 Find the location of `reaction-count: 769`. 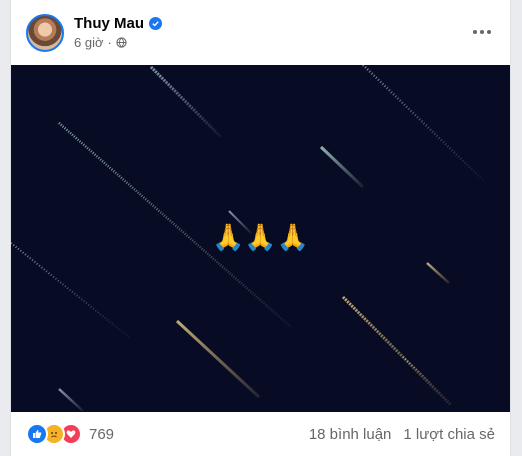

reaction-count: 769 is located at coordinates (101, 434).